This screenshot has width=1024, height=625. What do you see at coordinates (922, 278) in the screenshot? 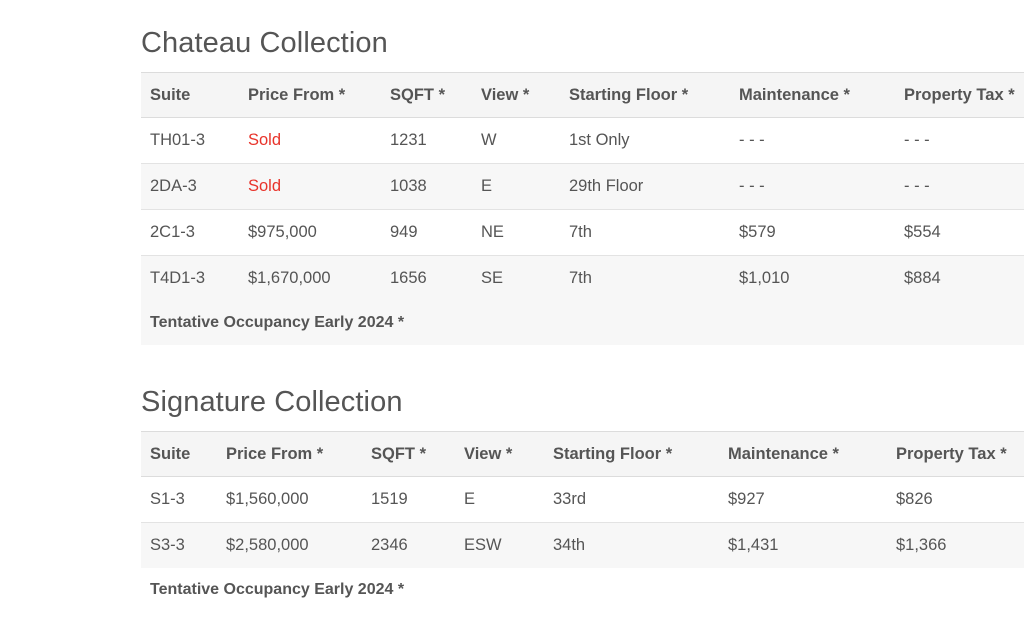
I see `property-tax-cell: $884` at bounding box center [922, 278].